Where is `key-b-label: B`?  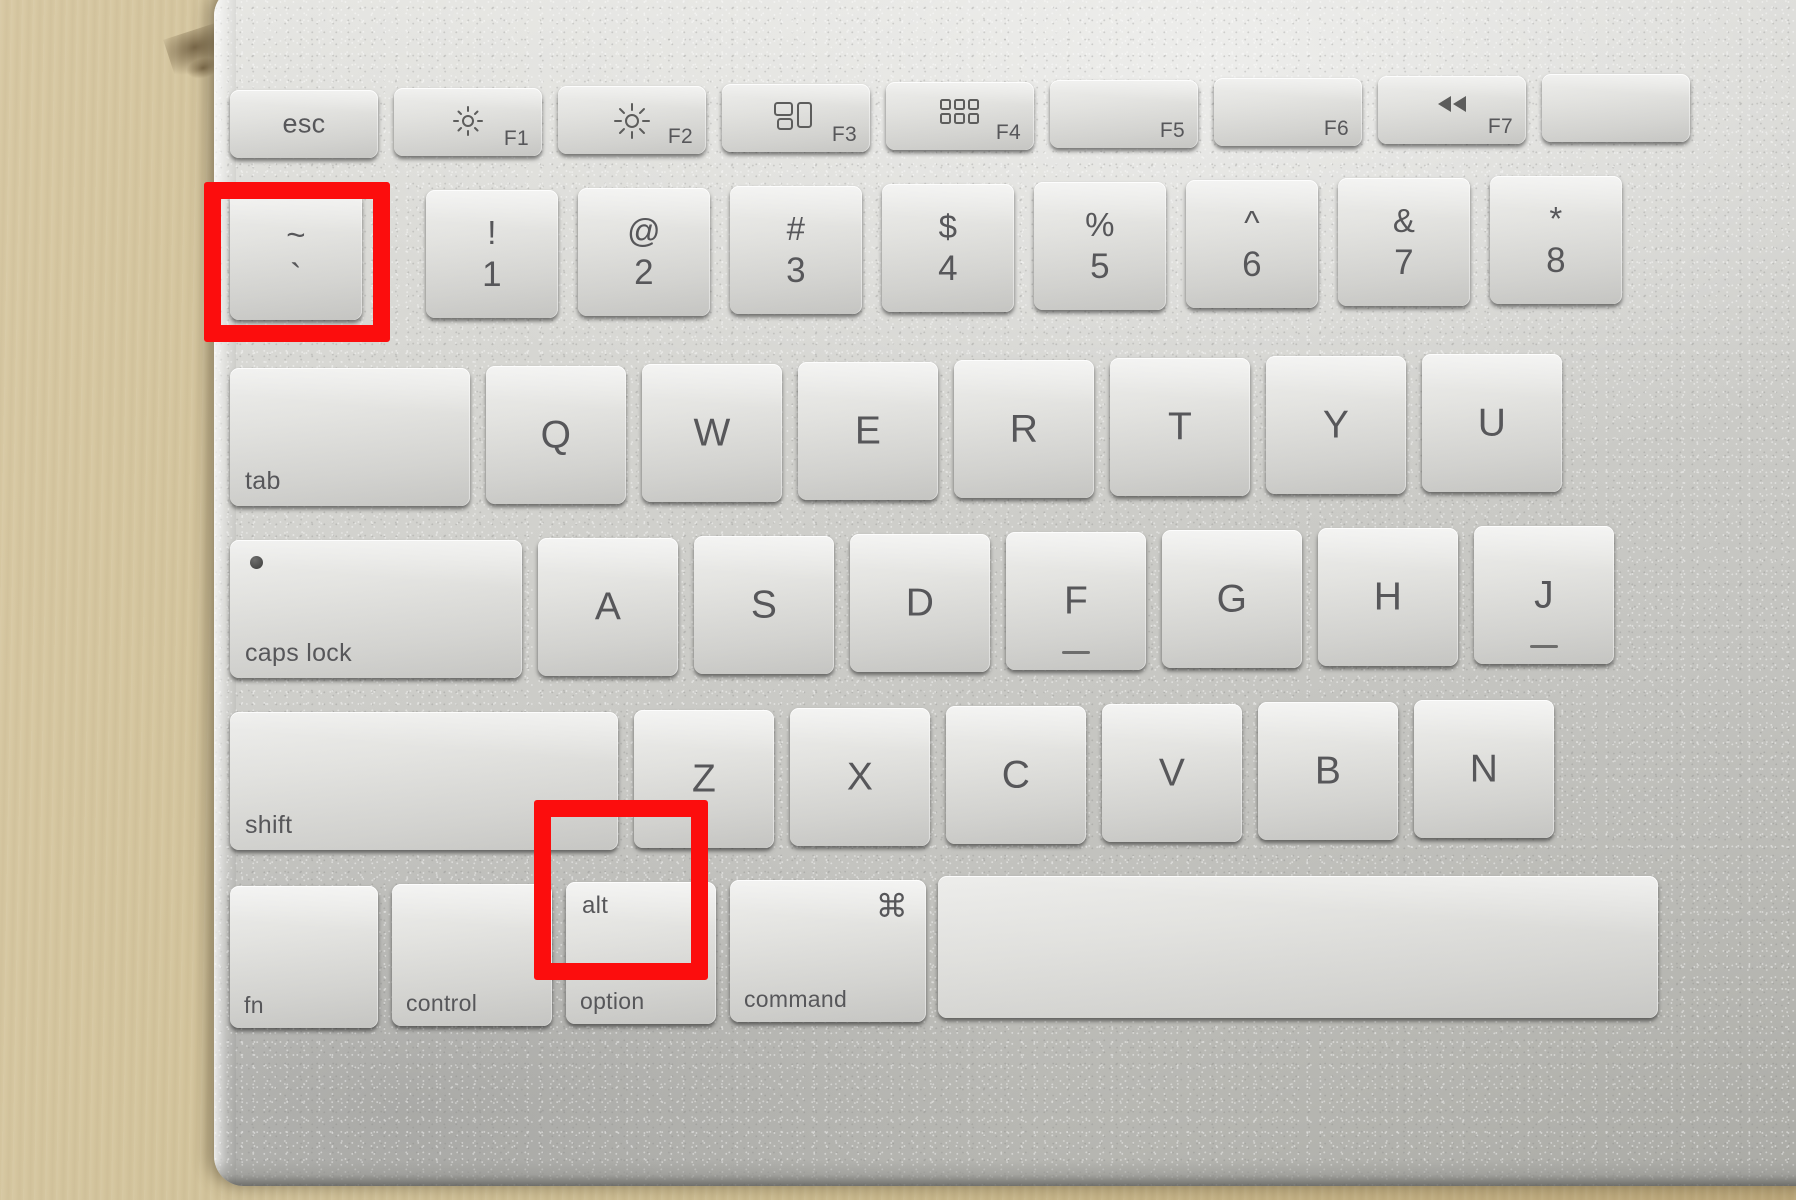 key-b-label: B is located at coordinates (1328, 771).